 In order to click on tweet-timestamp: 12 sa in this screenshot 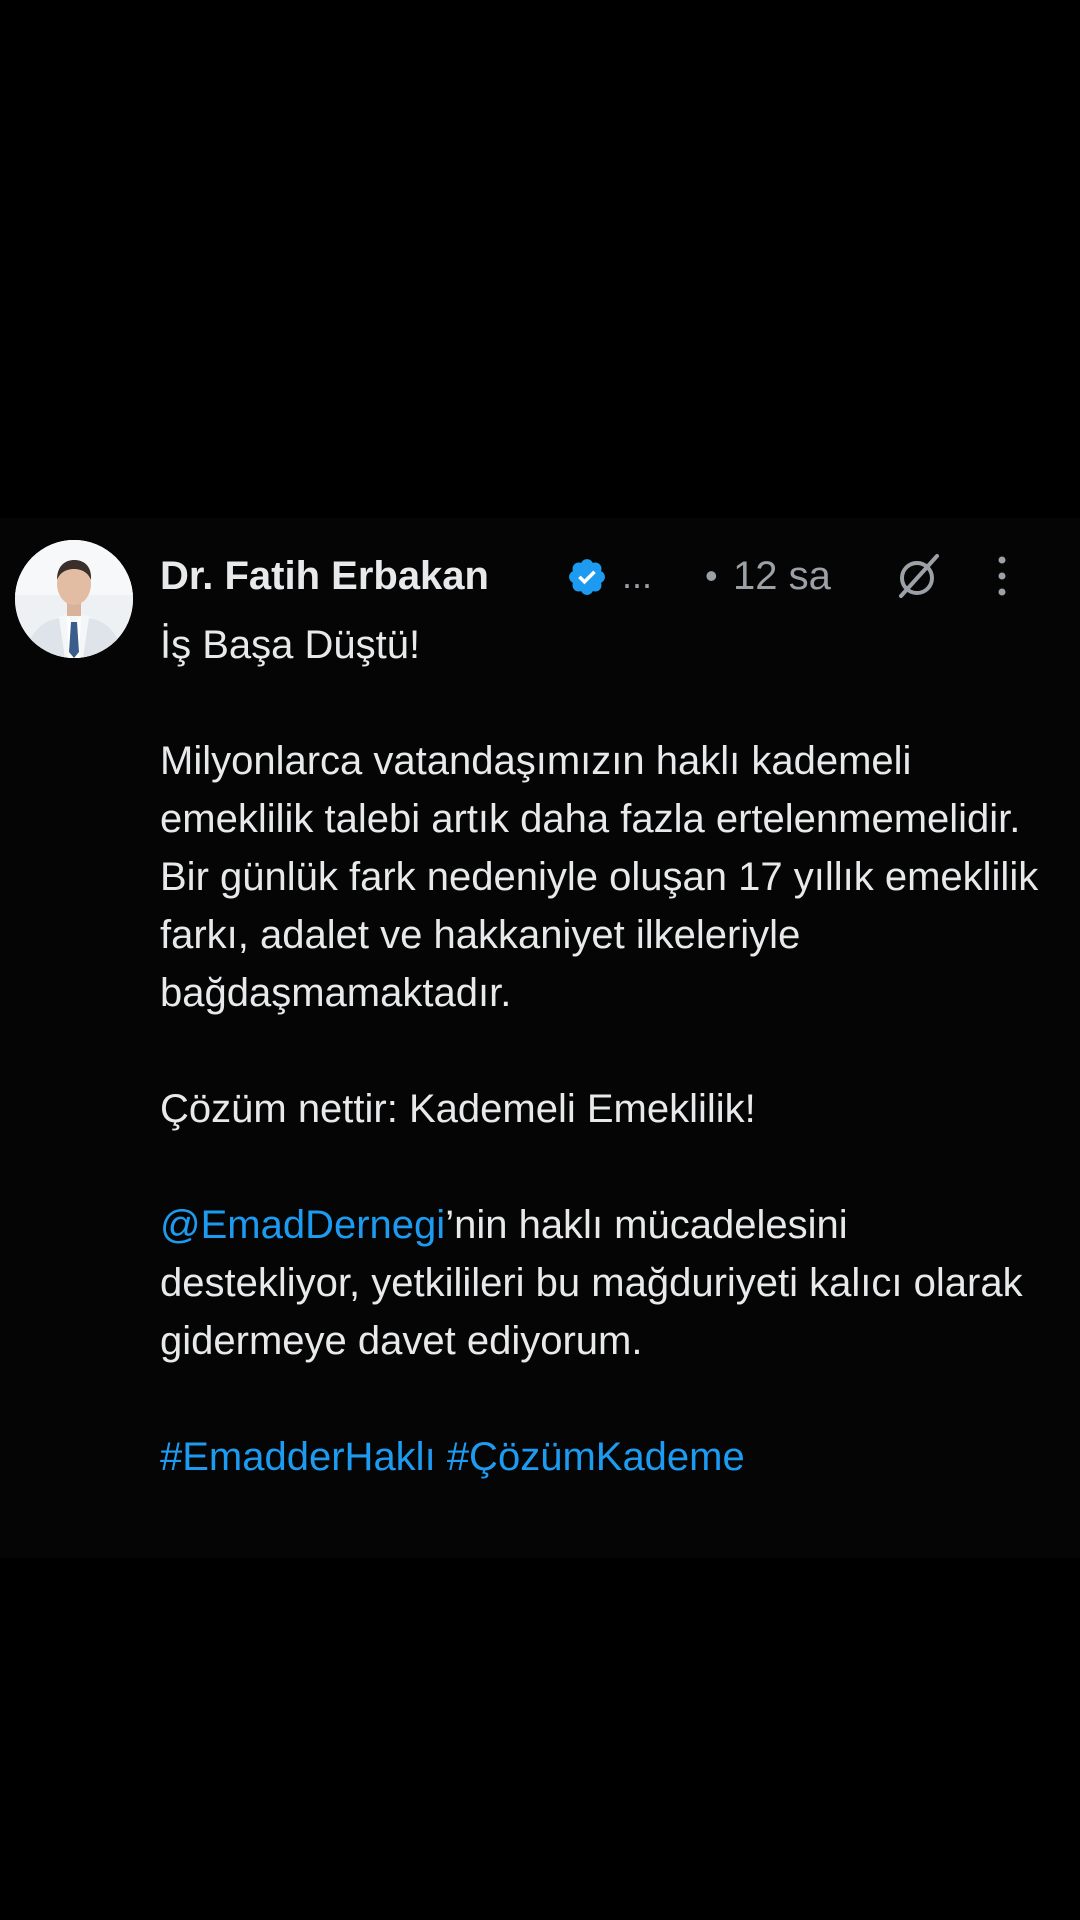, I will do `click(782, 576)`.